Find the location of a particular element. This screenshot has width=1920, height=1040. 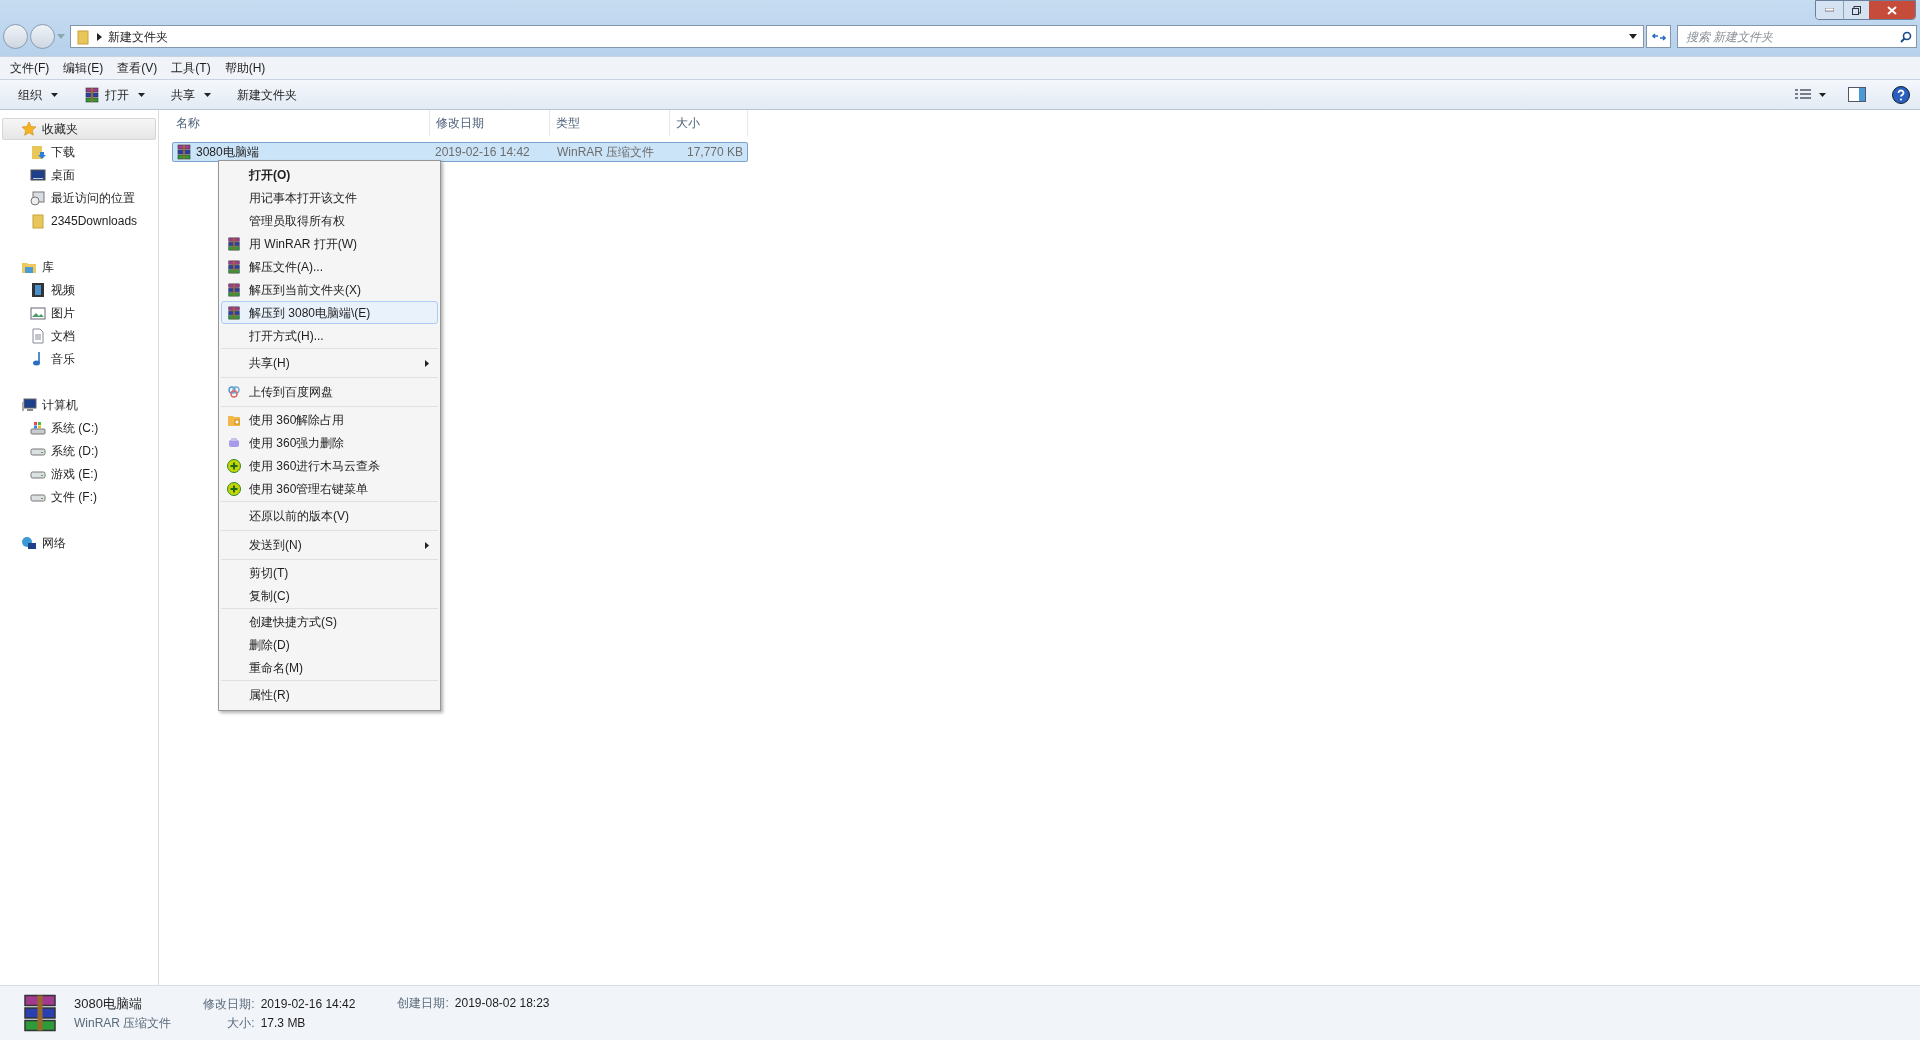

context-menu-item: 使用 360解除占用 is located at coordinates (329, 419).